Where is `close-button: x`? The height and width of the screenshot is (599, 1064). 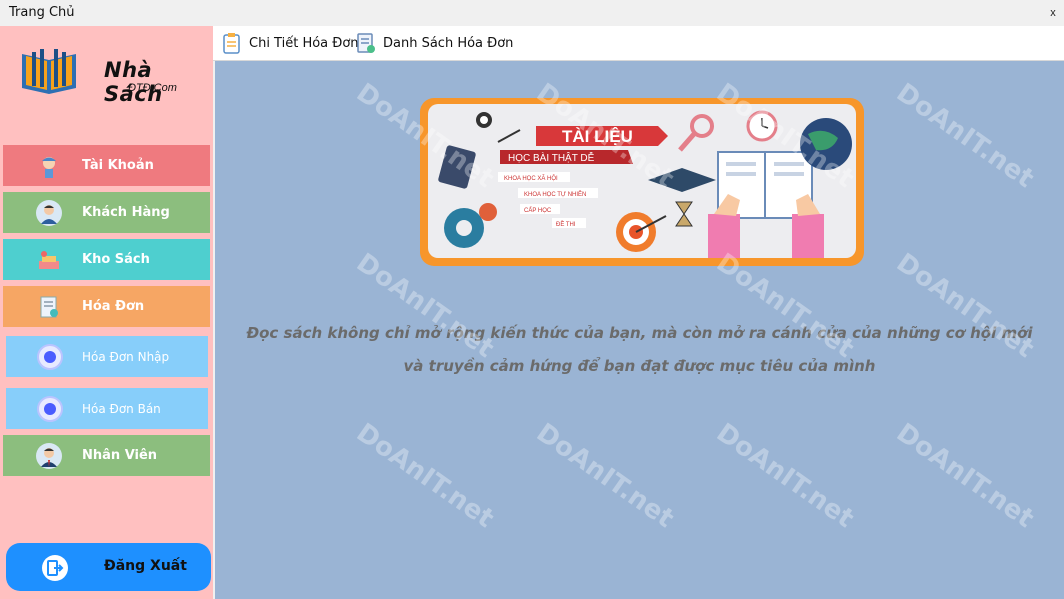 close-button: x is located at coordinates (1053, 13).